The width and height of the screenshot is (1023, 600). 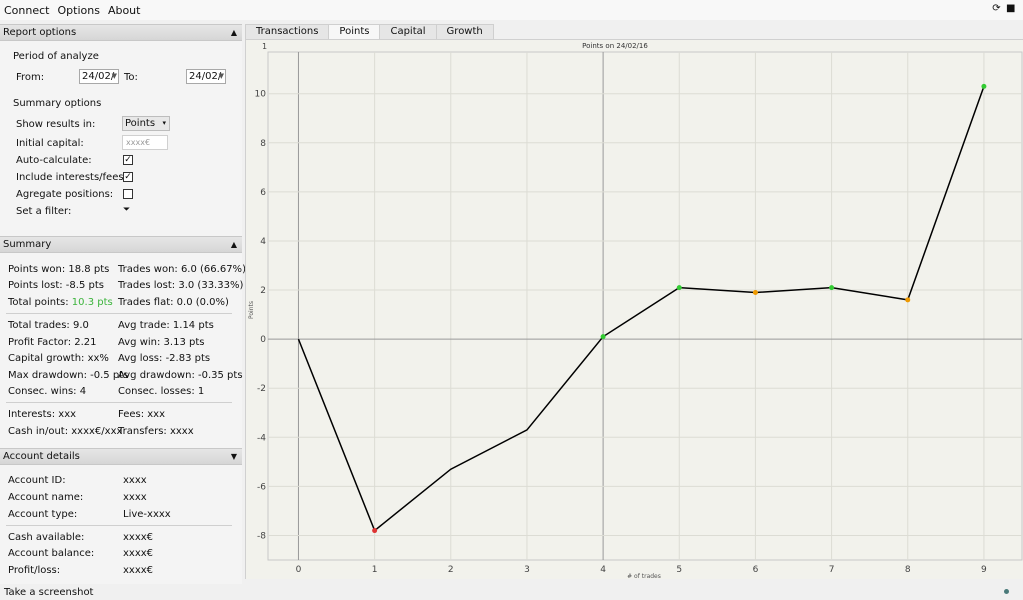 I want to click on summary-title: Summary, so click(x=27, y=244).